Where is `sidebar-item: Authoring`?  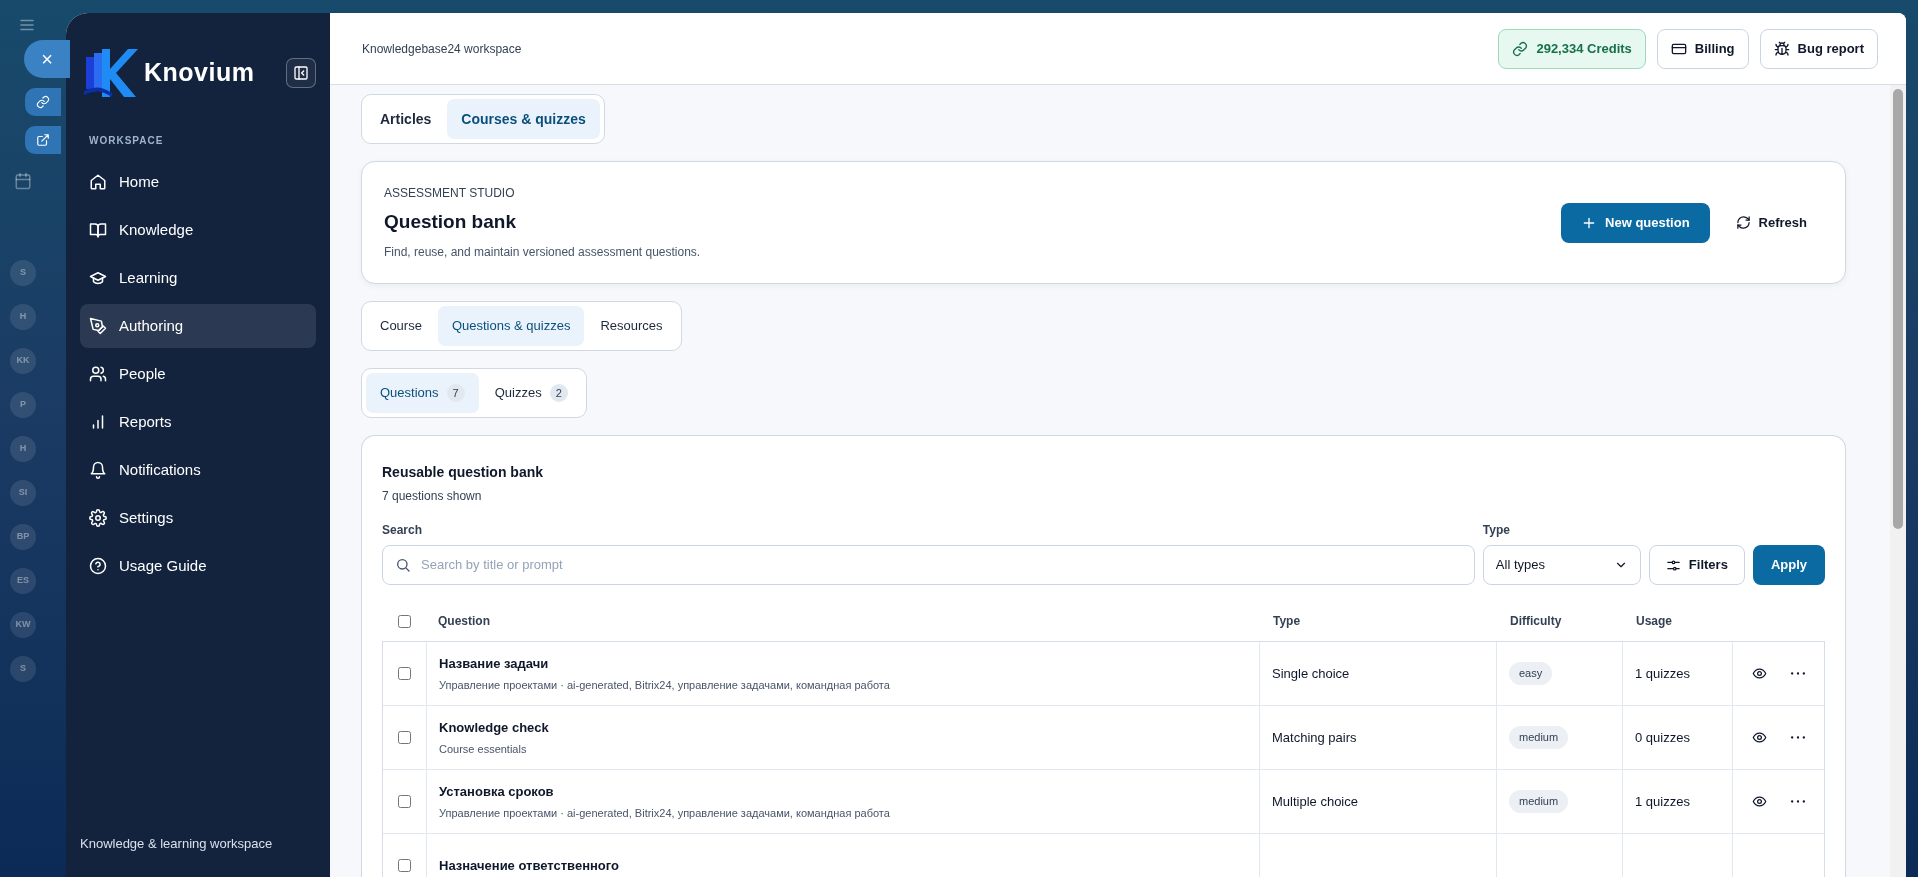
sidebar-item: Authoring is located at coordinates (198, 326).